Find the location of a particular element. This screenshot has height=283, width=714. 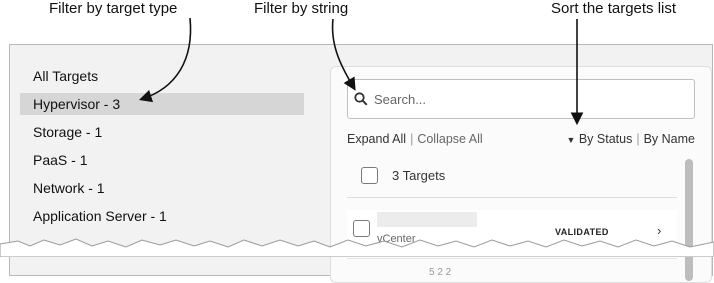

list-scrollbar is located at coordinates (689, 220).